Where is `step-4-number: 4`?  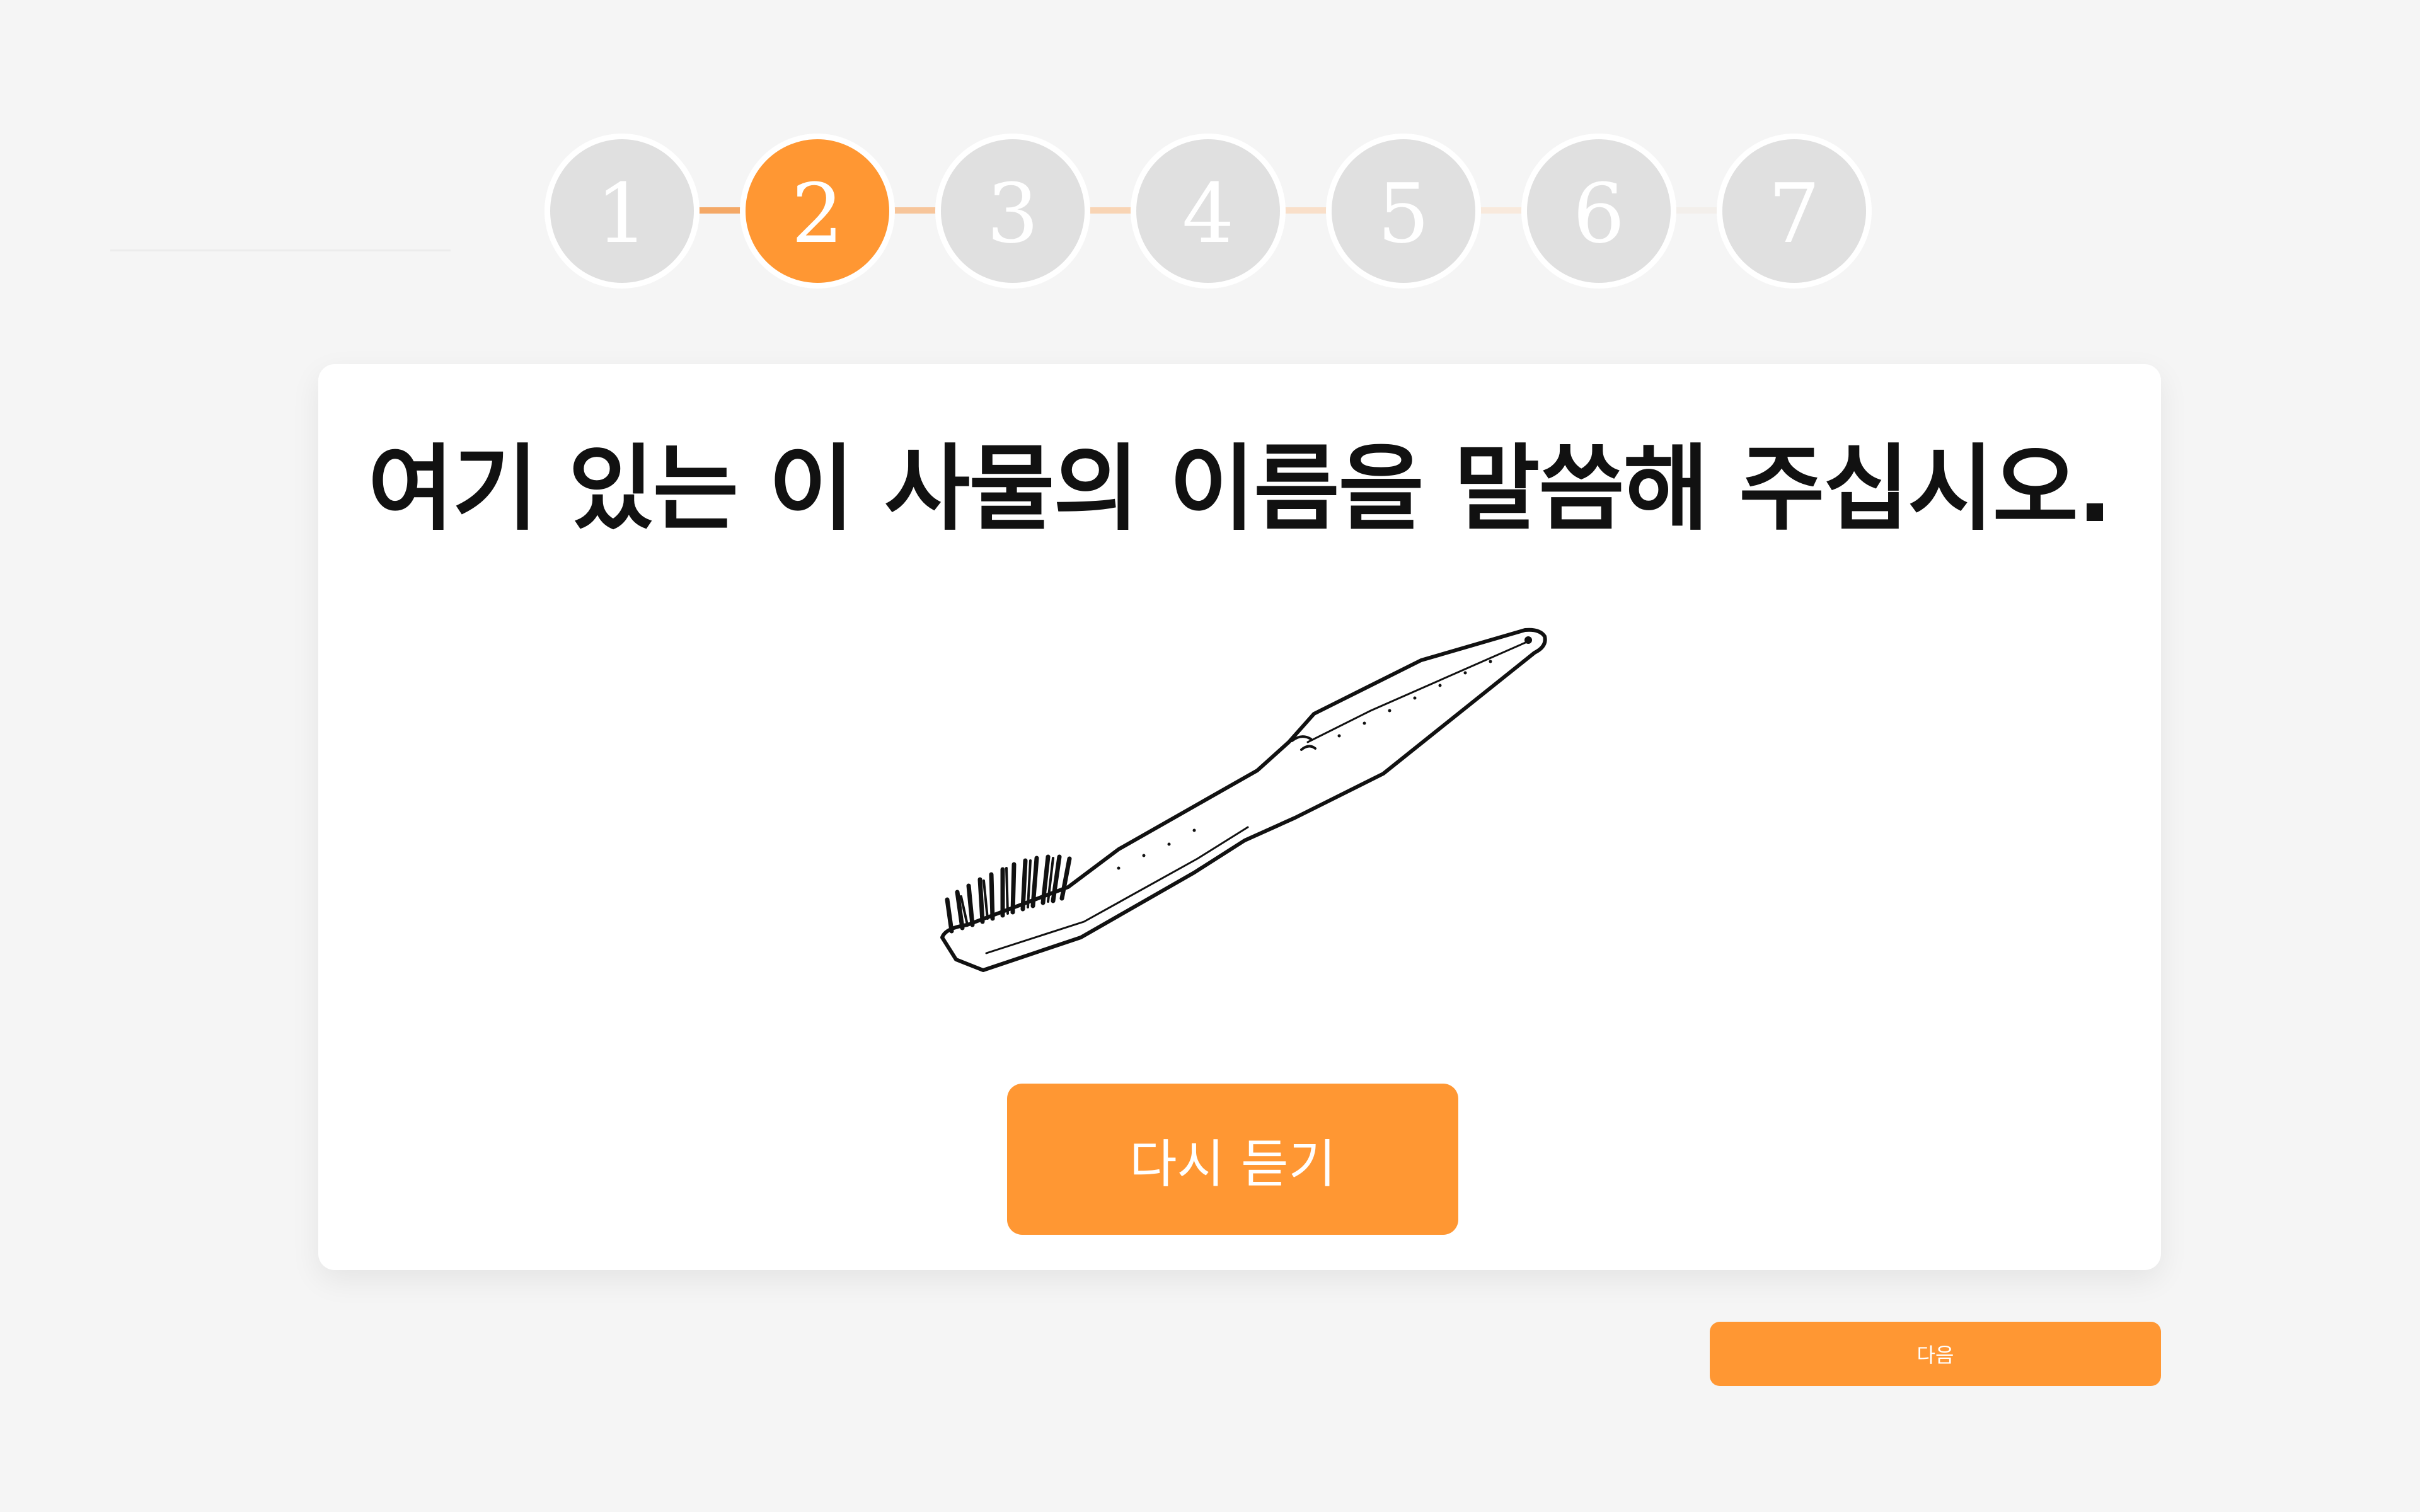
step-4-number: 4 is located at coordinates (1208, 213).